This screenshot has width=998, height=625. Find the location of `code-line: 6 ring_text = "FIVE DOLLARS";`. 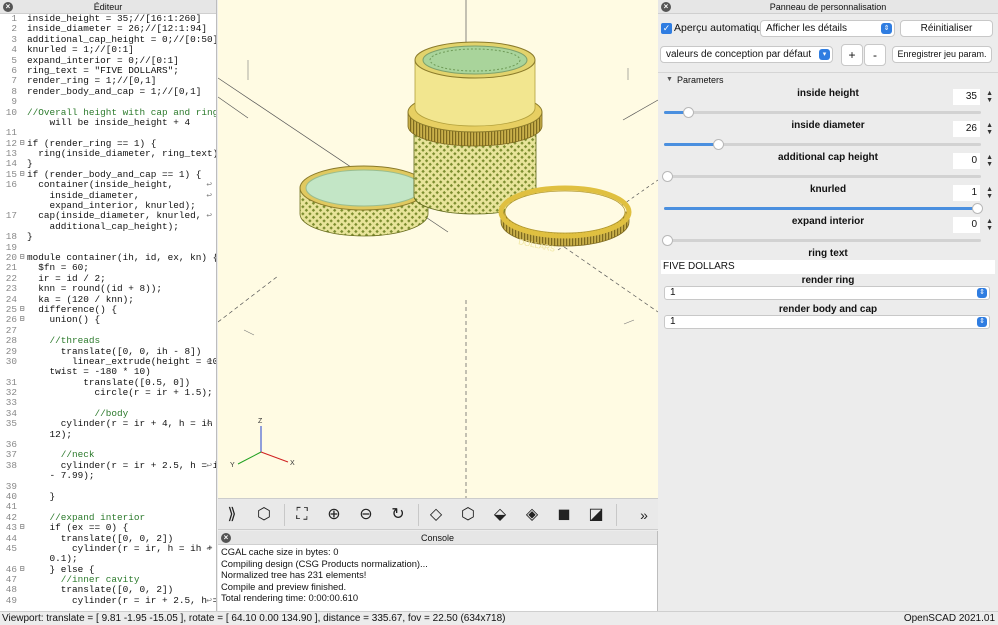

code-line: 6 ring_text = "FIVE DOLLARS"; is located at coordinates (108, 70).